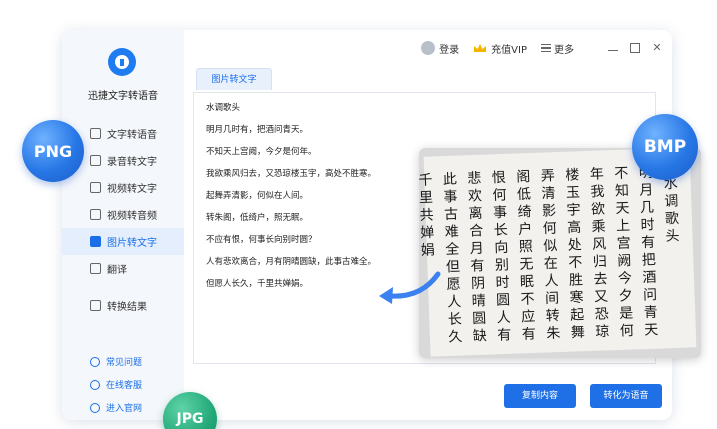 This screenshot has width=717, height=429. Describe the element at coordinates (123, 305) in the screenshot. I see `nav-item-results: 转换结果` at that location.